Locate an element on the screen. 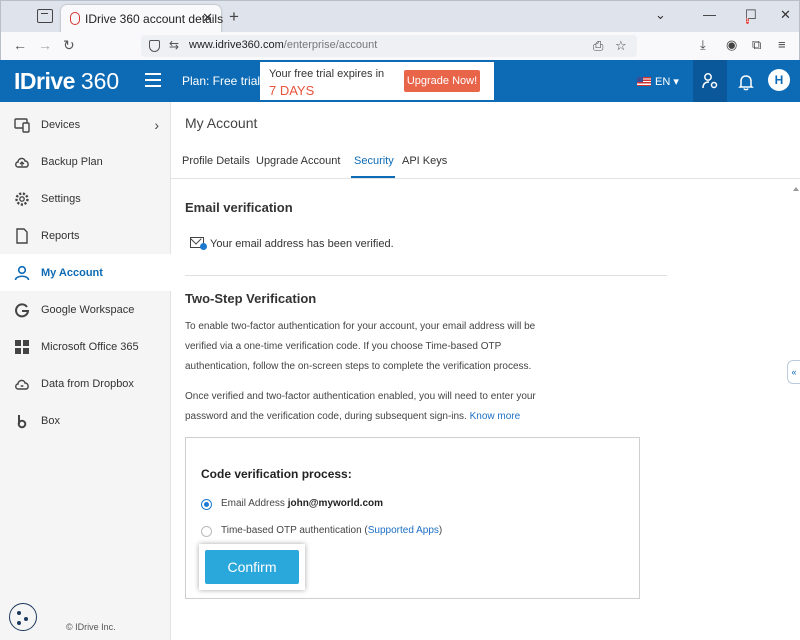 The height and width of the screenshot is (640, 800). sidebar-item-reports: Reports is located at coordinates (85, 235).